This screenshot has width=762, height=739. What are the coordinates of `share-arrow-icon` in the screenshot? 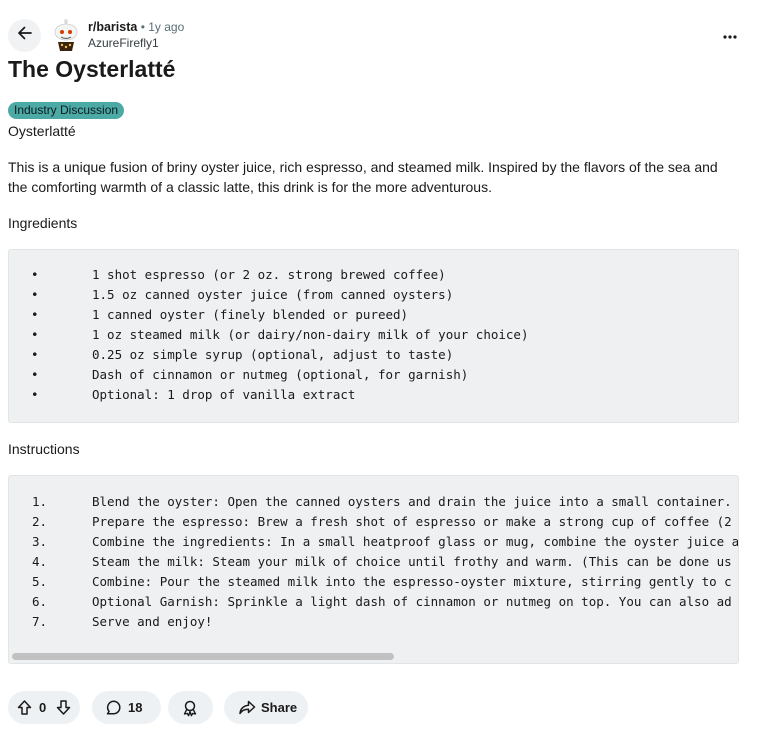 It's located at (247, 707).